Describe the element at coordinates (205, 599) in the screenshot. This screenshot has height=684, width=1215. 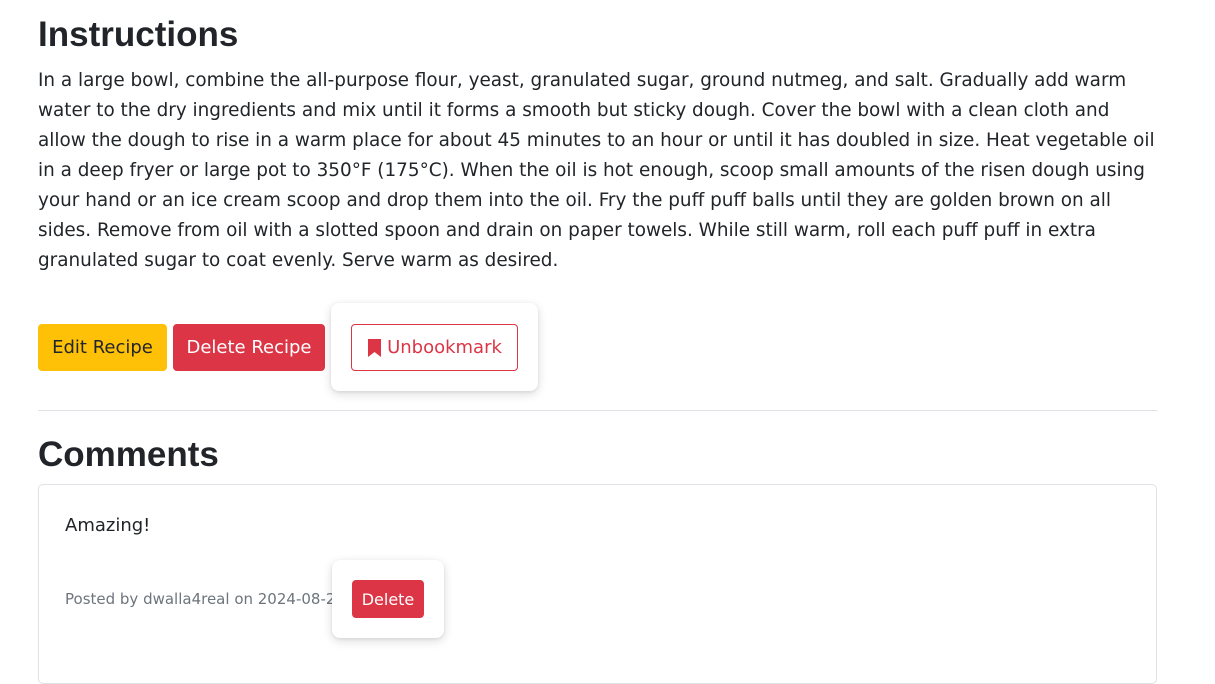
I see `comment-meta: Posted by dwalla4real on 2024-08-25` at that location.